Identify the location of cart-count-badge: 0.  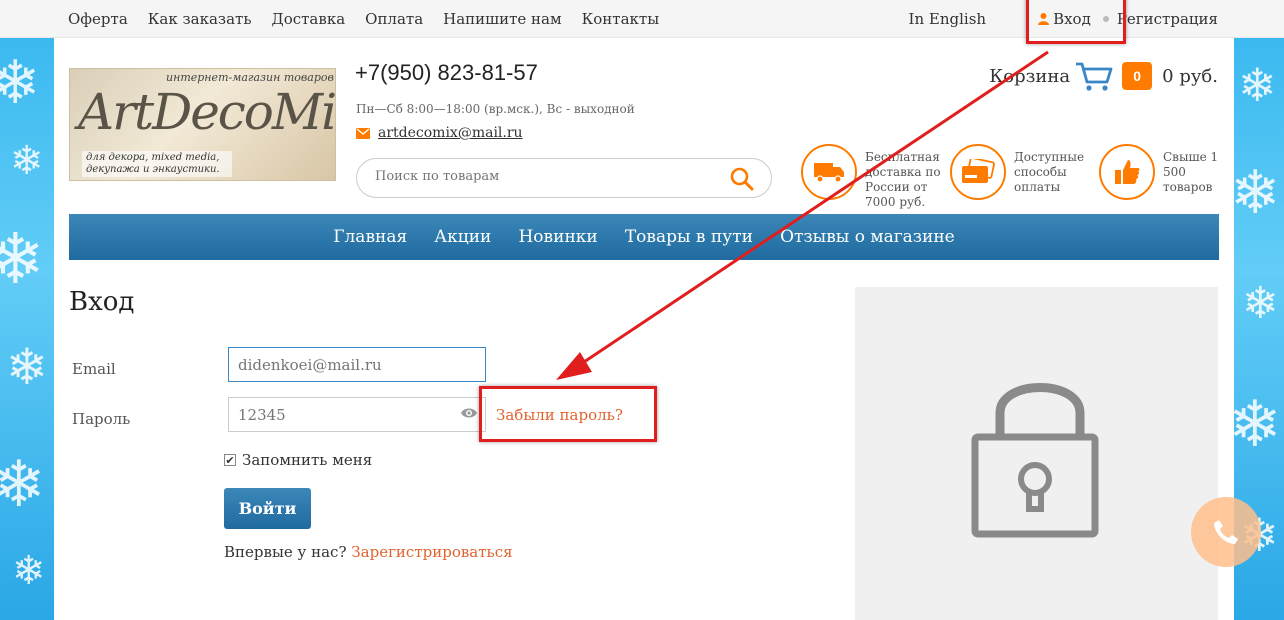
(1137, 76).